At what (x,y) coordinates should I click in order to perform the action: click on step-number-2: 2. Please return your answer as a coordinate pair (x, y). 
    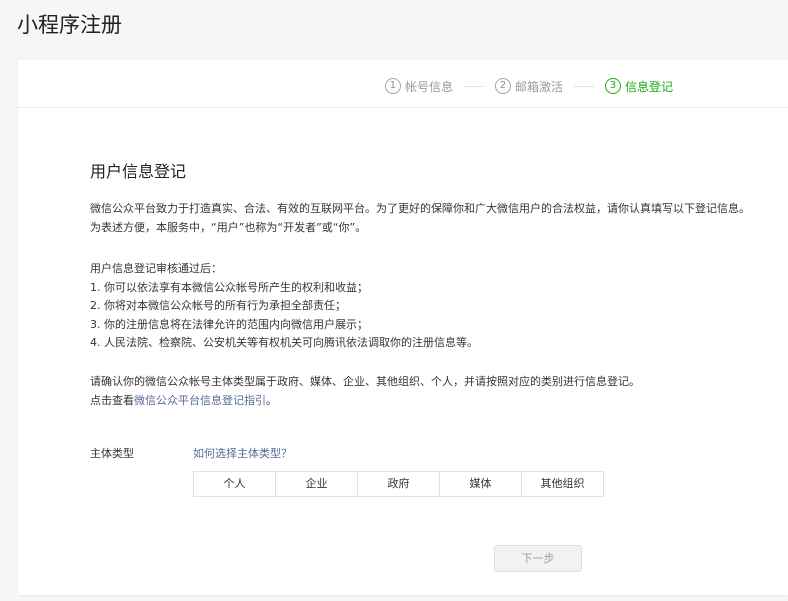
    Looking at the image, I should click on (502, 86).